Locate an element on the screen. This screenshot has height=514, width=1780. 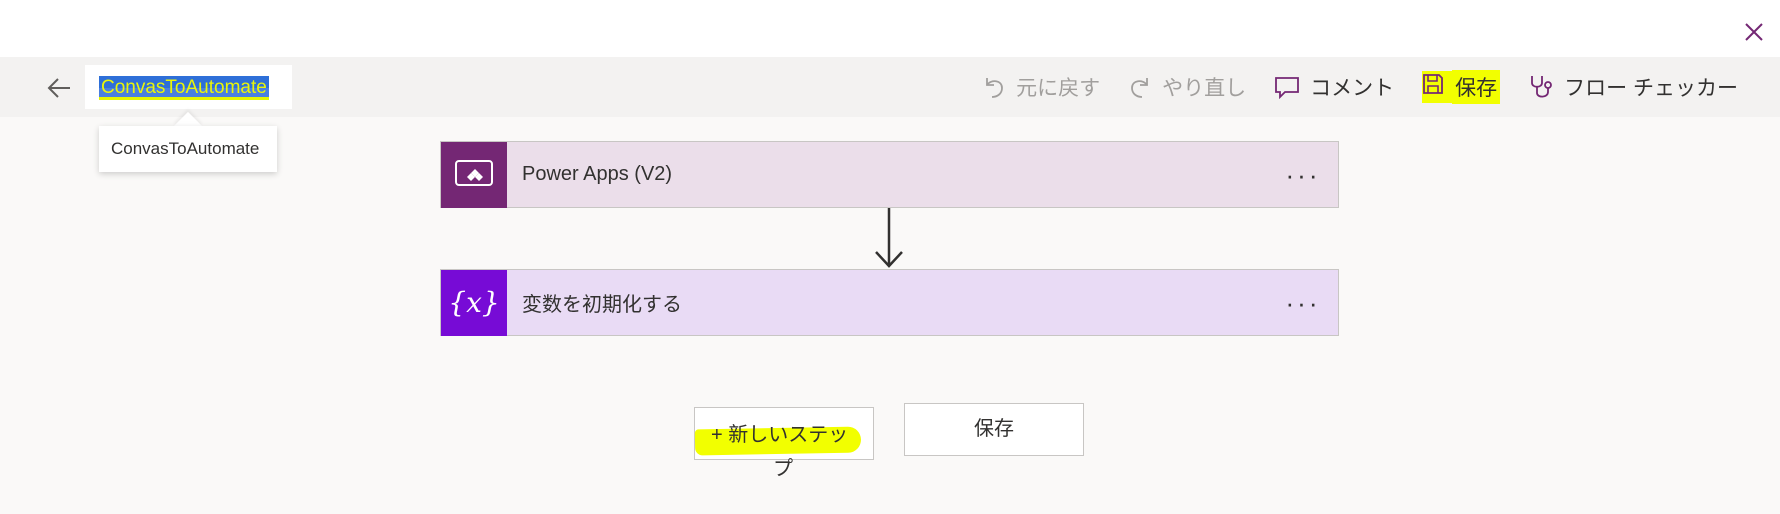
flow-checker-label: フロー チェッカー is located at coordinates (1651, 88).